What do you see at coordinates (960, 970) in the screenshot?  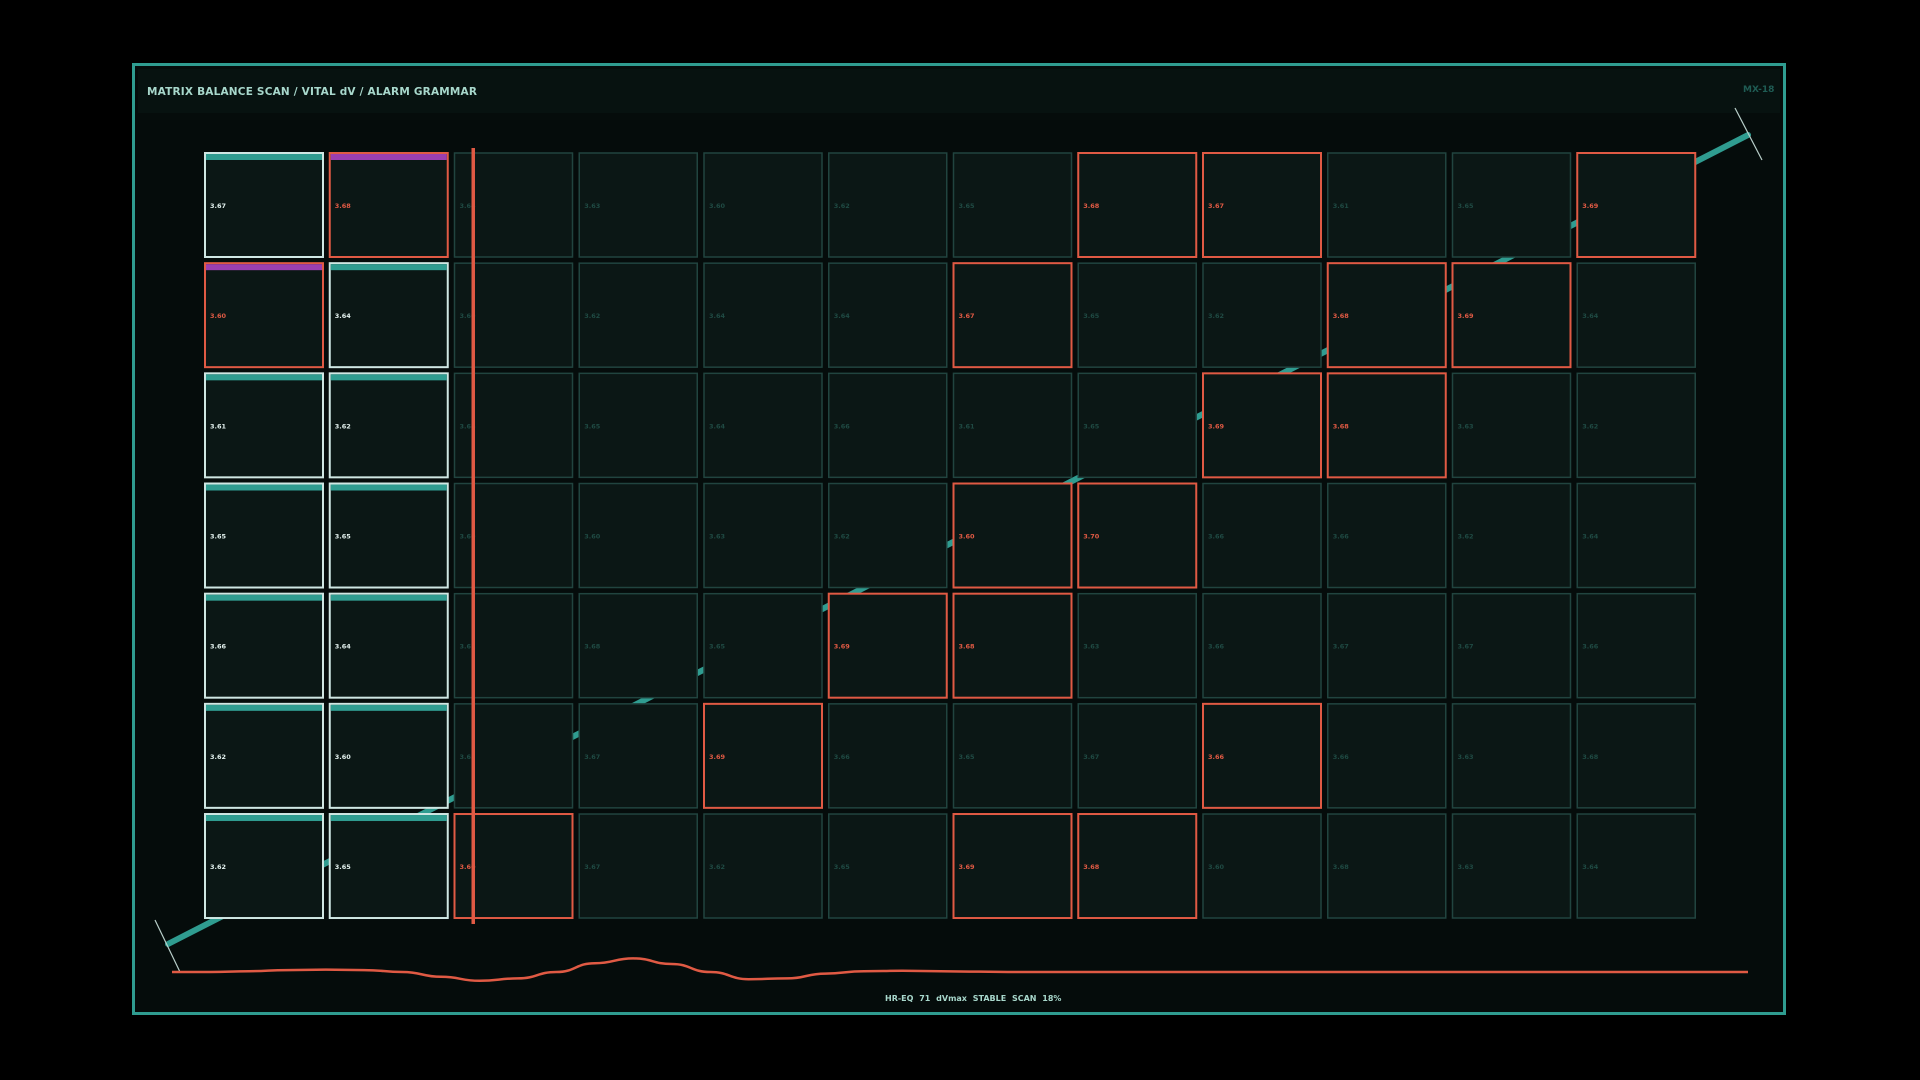 I see `vital-waveform` at bounding box center [960, 970].